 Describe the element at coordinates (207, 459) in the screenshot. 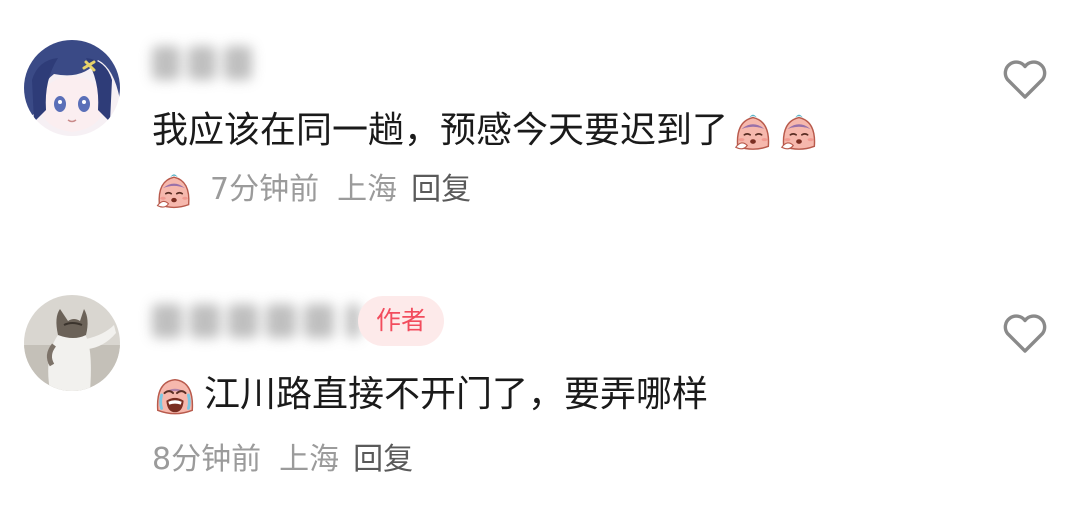

I see `comment-time: 8分钟前` at that location.